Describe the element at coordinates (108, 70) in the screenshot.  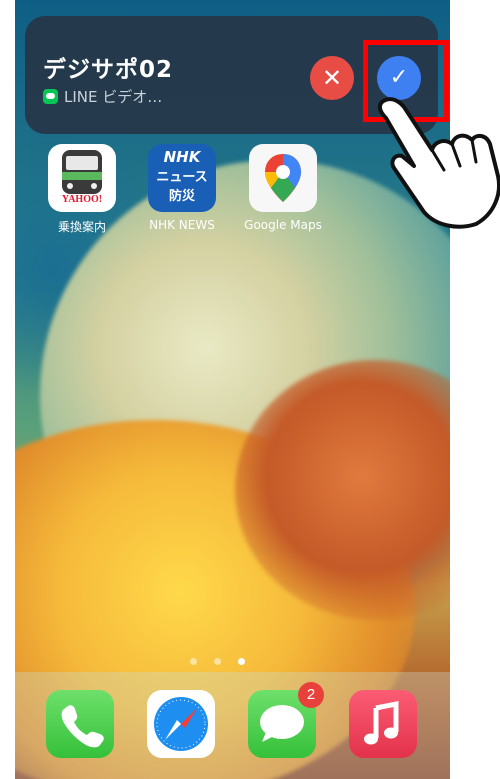
I see `caller-name: デジサポ02` at that location.